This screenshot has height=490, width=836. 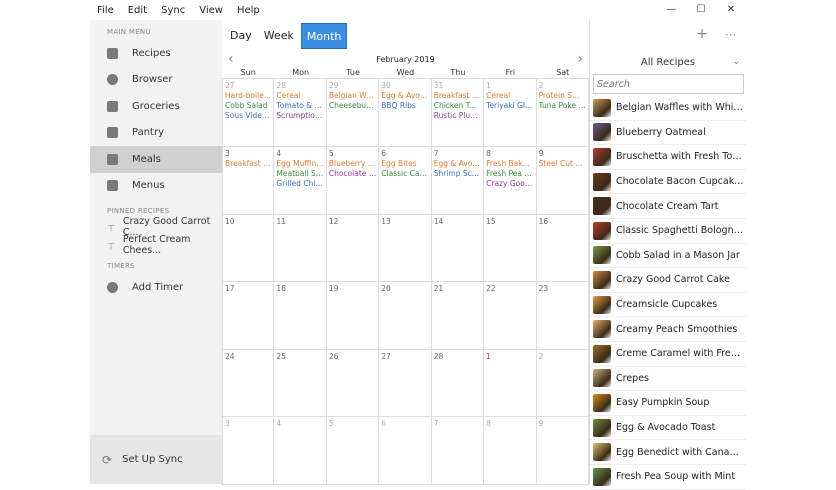 I want to click on day-cell: 13, so click(x=405, y=248).